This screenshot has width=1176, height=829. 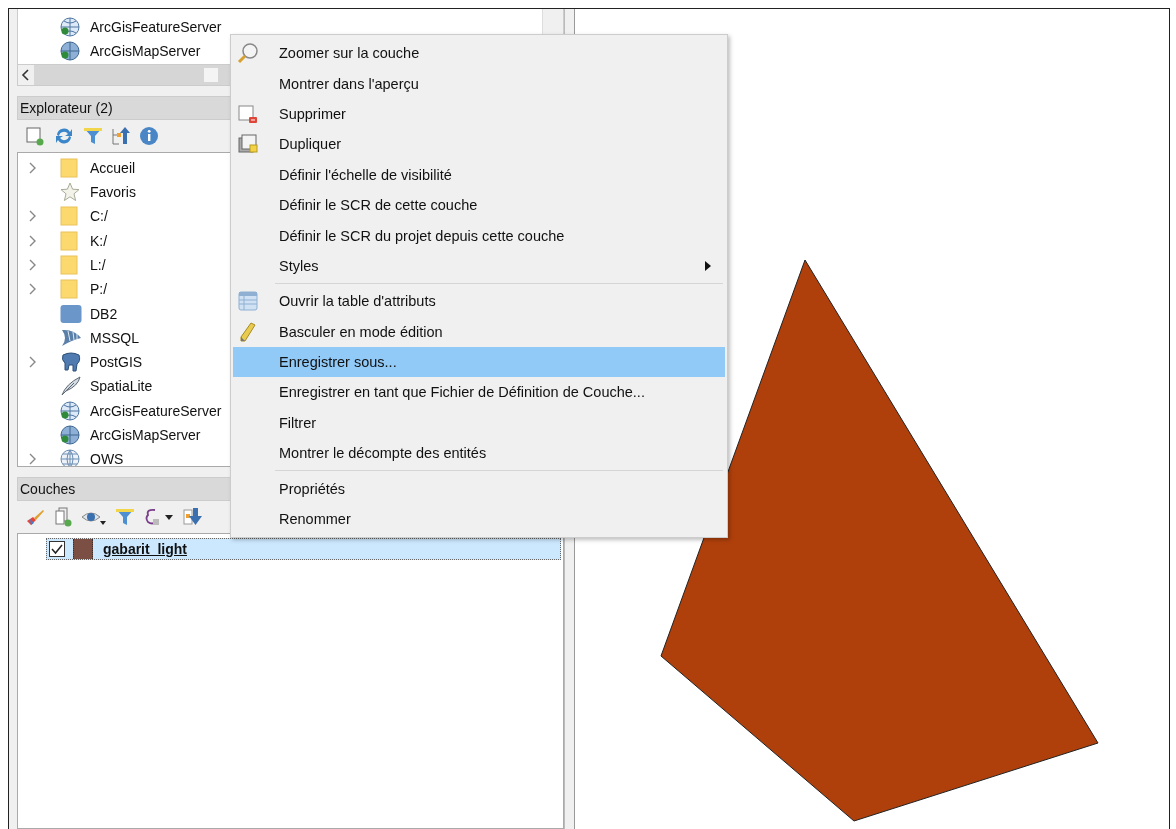 What do you see at coordinates (479, 53) in the screenshot?
I see `menu-item: Zoomer sur la couche` at bounding box center [479, 53].